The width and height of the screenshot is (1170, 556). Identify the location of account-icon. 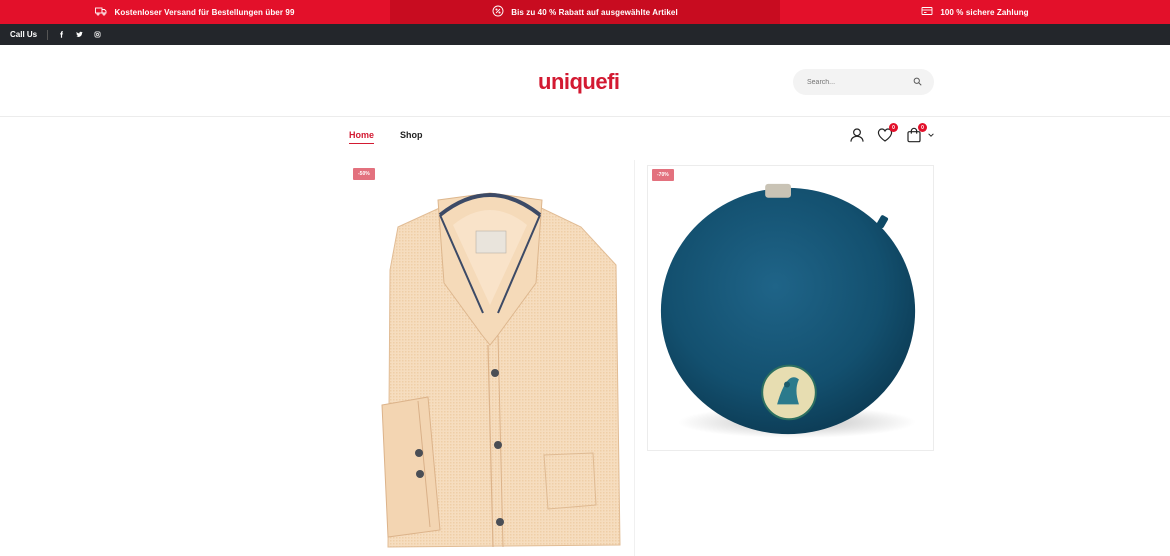
(857, 135).